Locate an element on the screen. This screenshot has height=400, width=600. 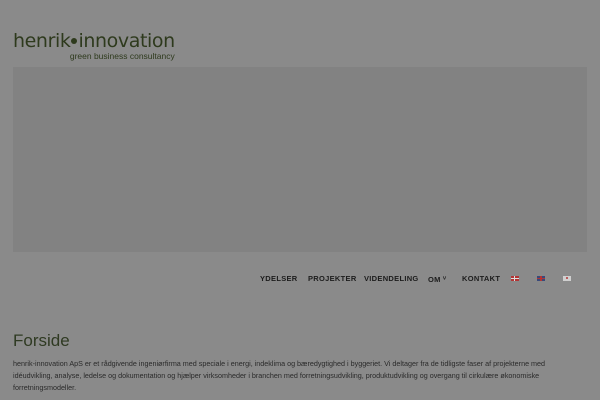
language-english-flag-icon is located at coordinates (541, 278).